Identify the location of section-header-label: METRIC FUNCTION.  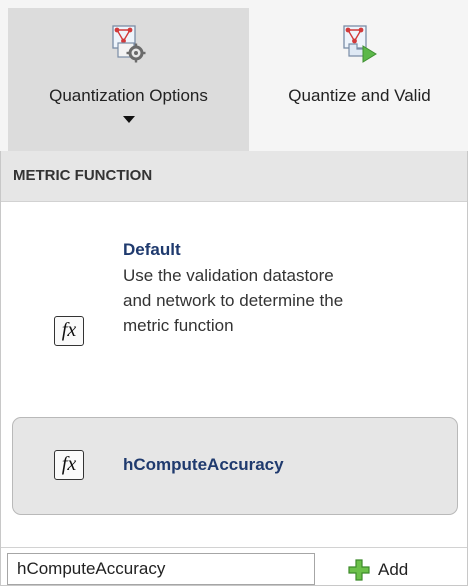
(83, 175).